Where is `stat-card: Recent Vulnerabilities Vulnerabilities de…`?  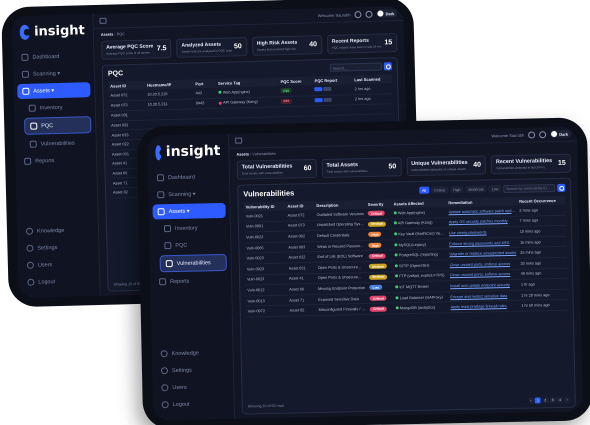 stat-card: Recent Vulnerabilities Vulnerabilities de… is located at coordinates (530, 164).